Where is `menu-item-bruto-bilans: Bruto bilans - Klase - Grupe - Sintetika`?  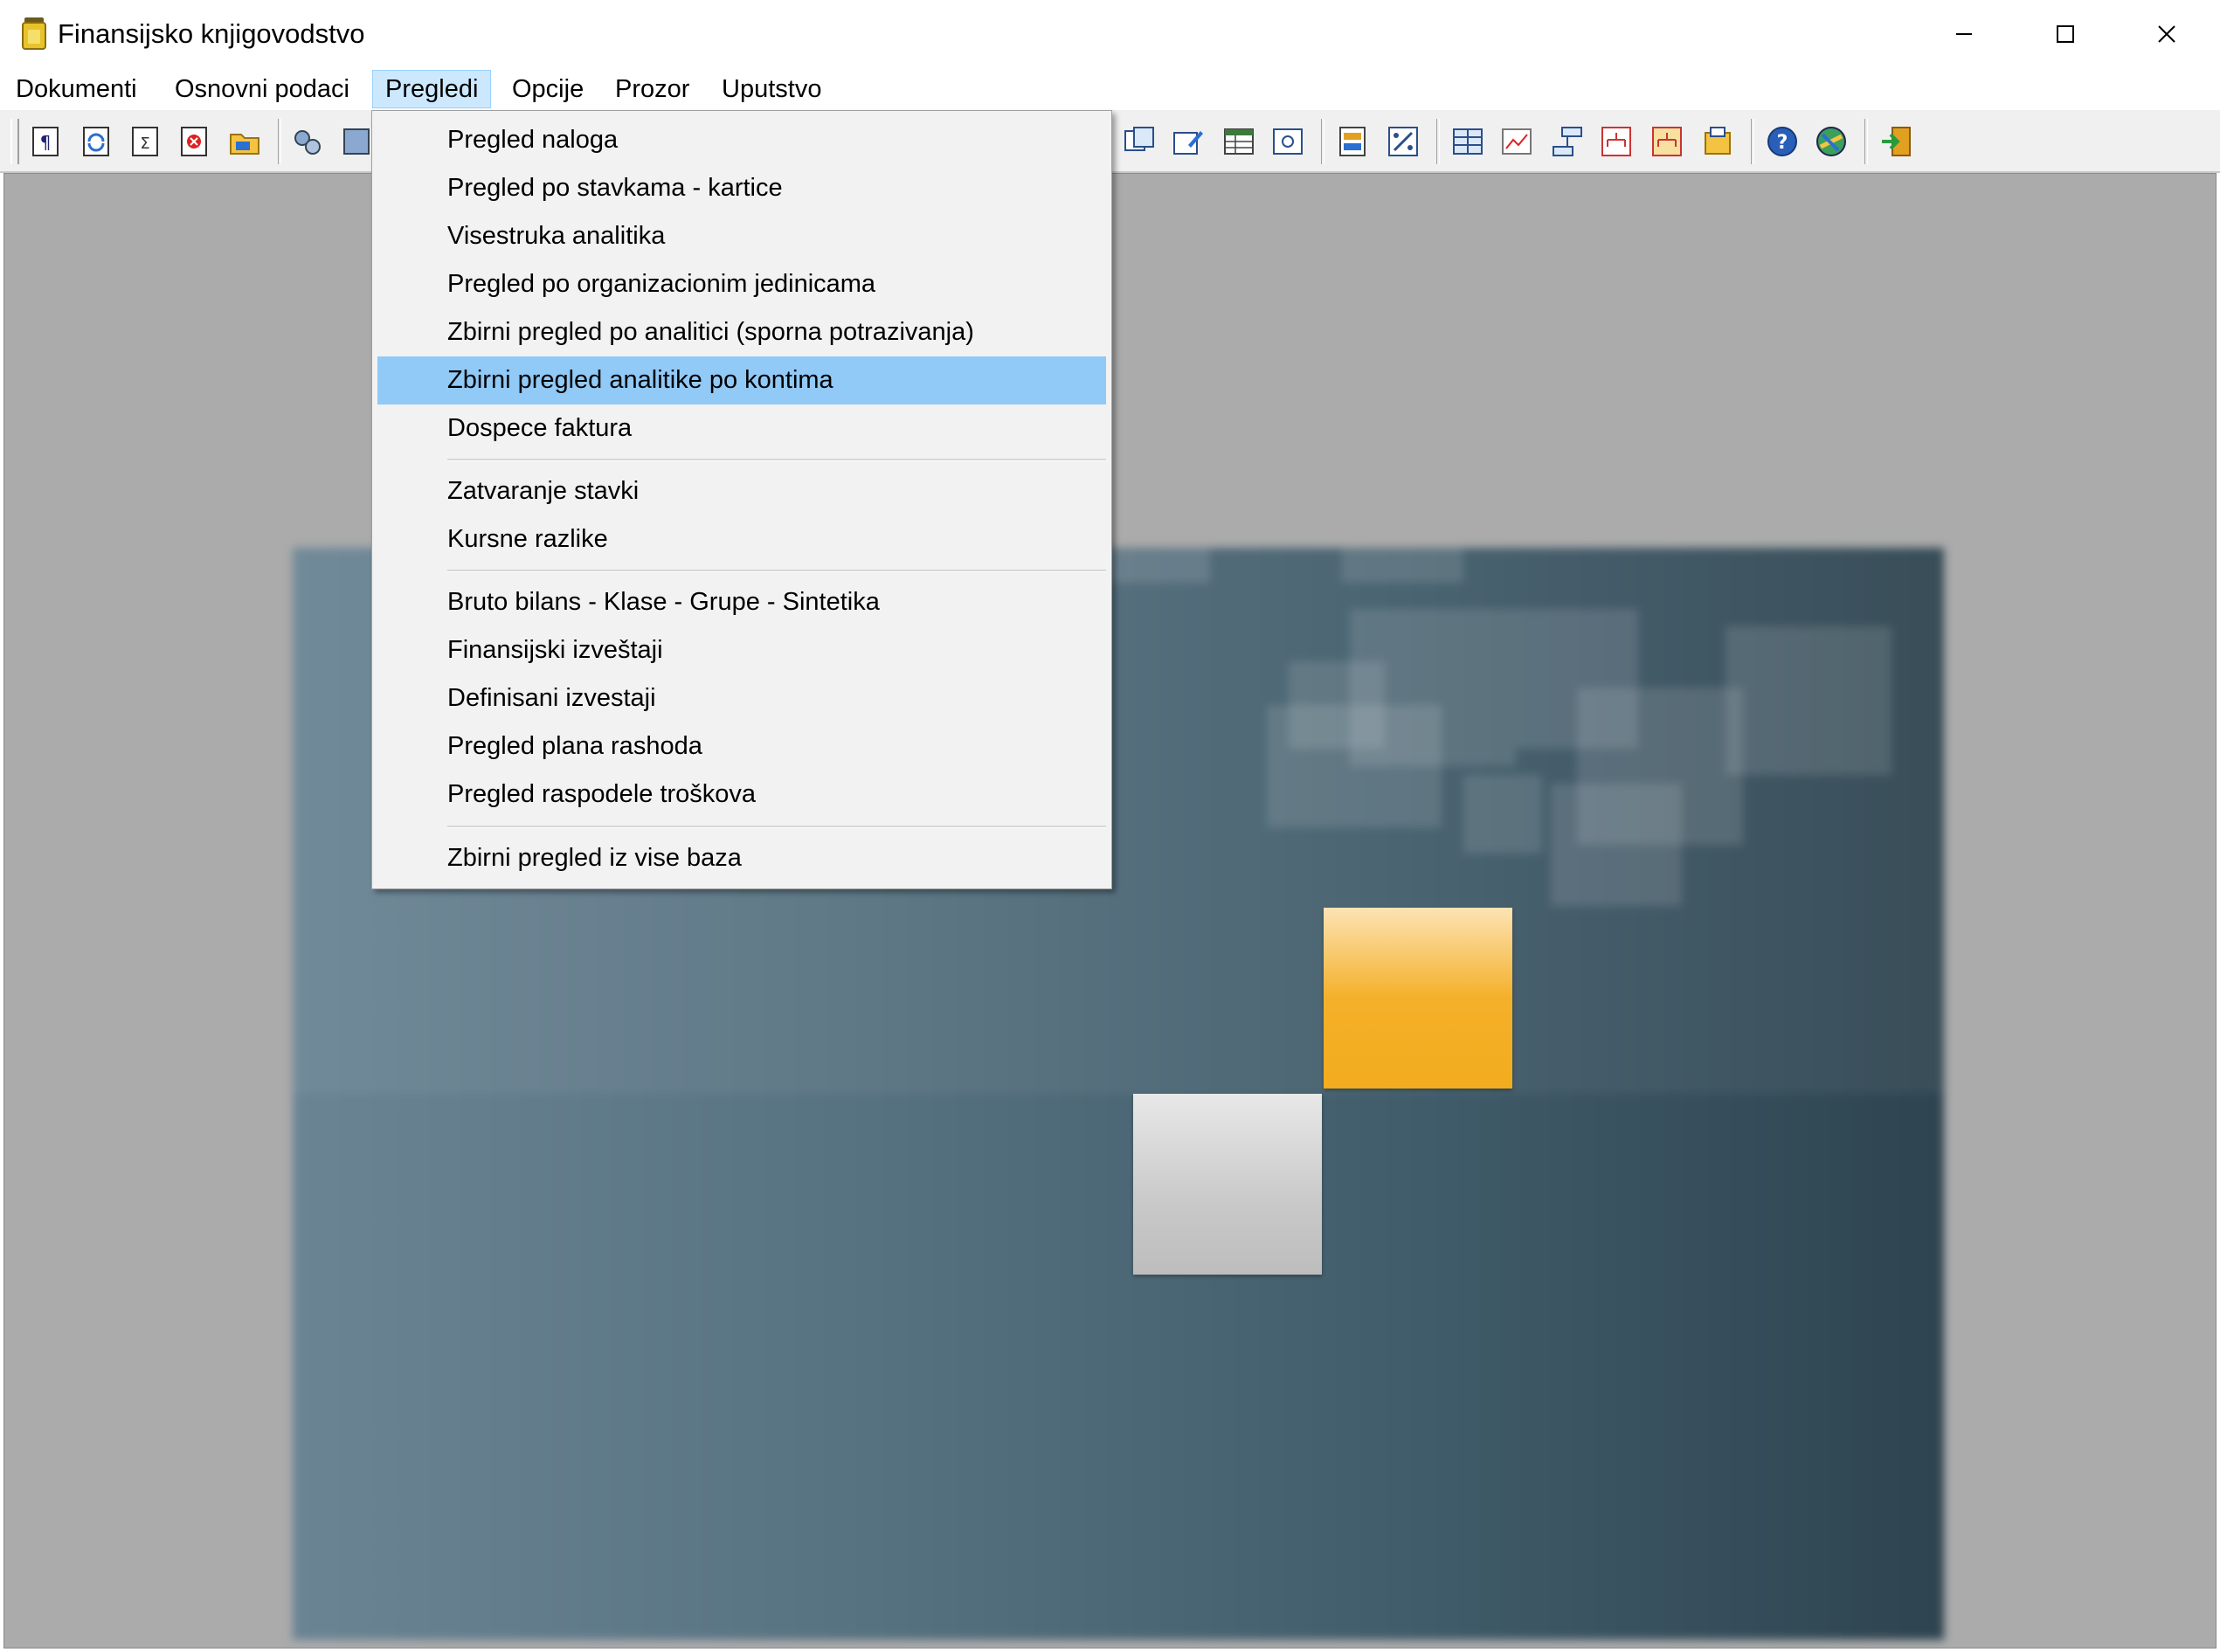
menu-item-bruto-bilans: Bruto bilans - Klase - Grupe - Sintetika is located at coordinates (741, 602).